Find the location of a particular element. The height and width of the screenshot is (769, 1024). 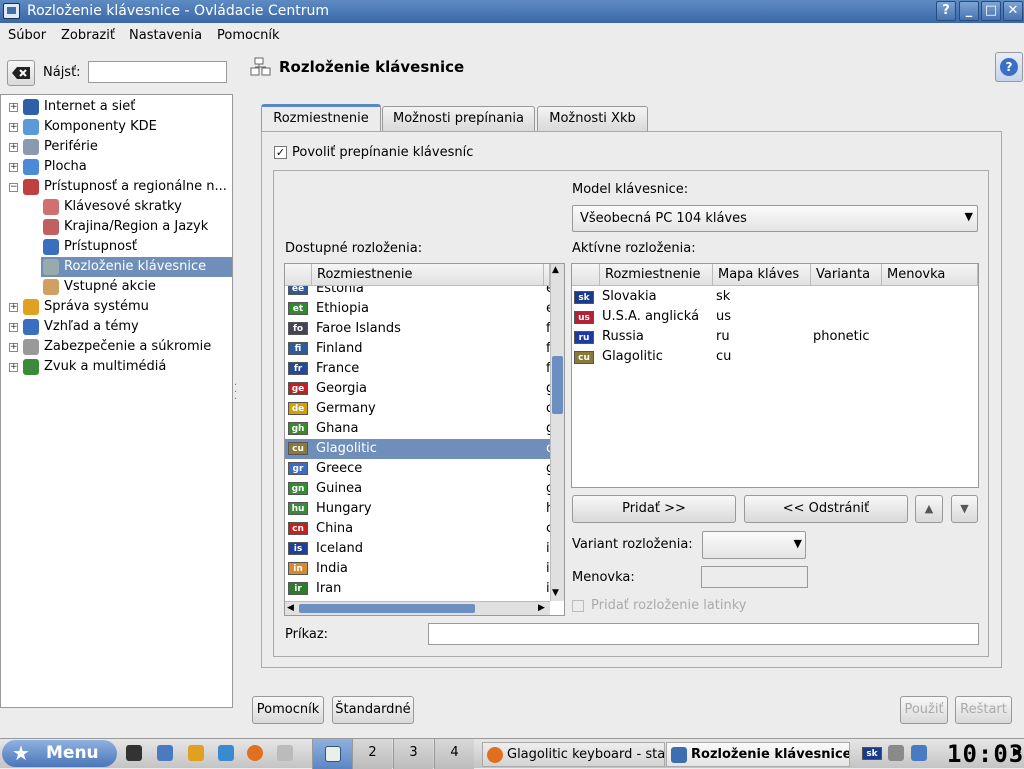

tree-item: Krajina/Region a Jazyk is located at coordinates (116, 227).